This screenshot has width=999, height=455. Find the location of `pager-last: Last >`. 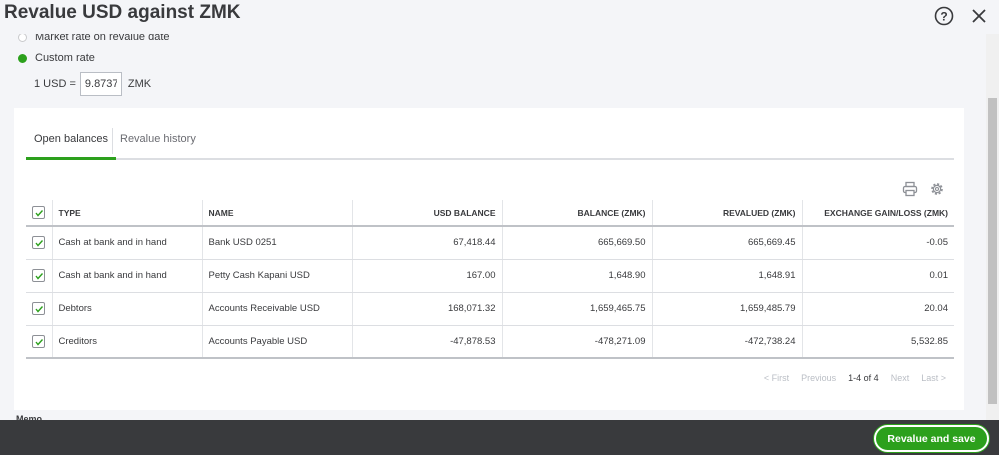

pager-last: Last > is located at coordinates (933, 378).